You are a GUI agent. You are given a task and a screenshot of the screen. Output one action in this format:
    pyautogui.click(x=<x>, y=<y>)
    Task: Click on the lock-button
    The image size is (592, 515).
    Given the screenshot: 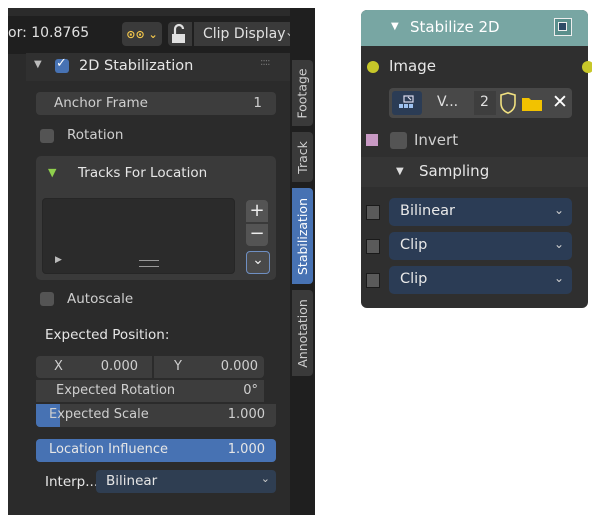 What is the action you would take?
    pyautogui.click(x=180, y=34)
    